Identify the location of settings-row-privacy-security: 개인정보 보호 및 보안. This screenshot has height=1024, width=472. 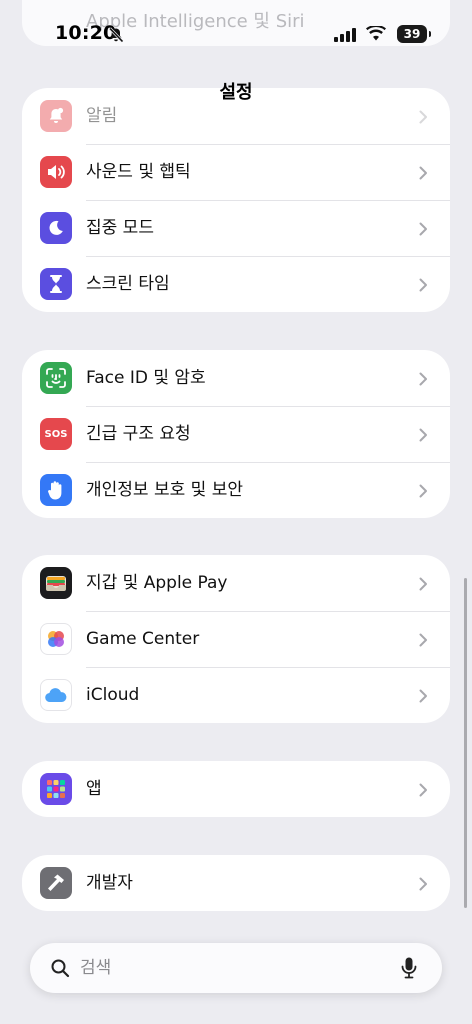
(236, 490).